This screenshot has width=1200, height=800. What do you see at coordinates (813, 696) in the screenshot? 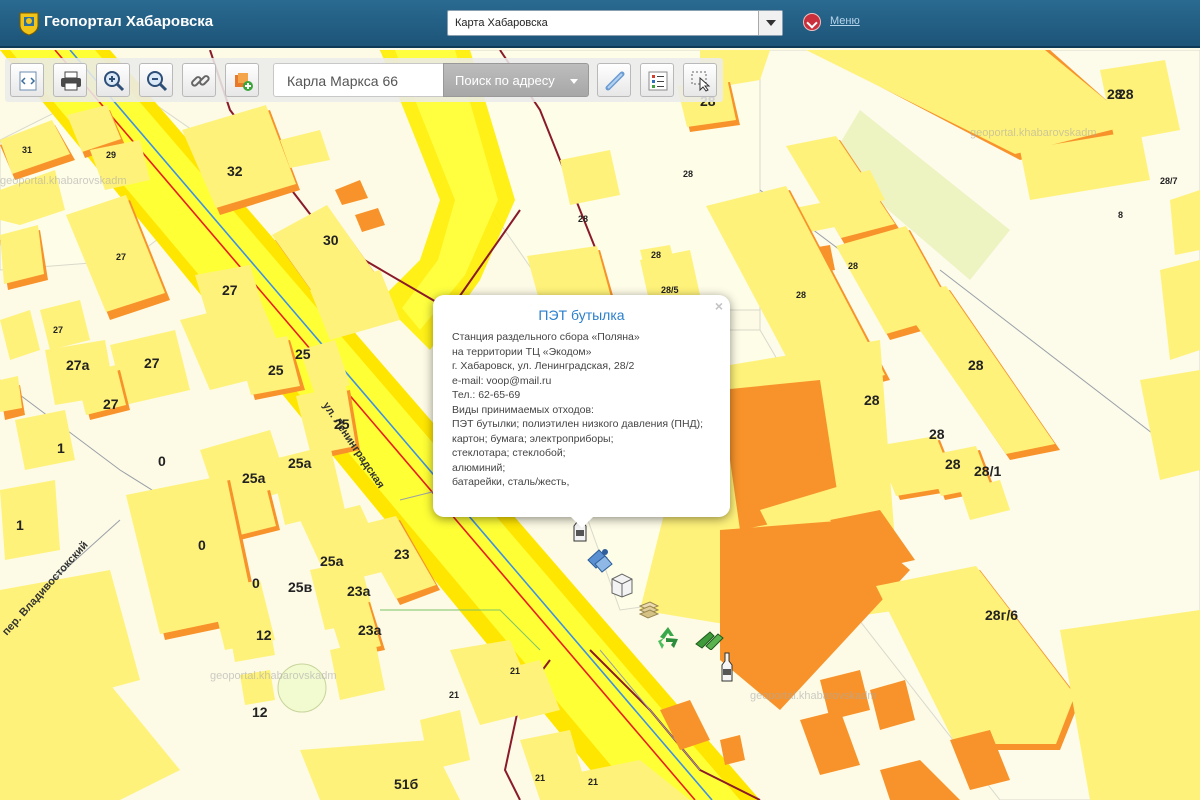
I see `map-watermark-3: geoportal.khabarovskadm` at bounding box center [813, 696].